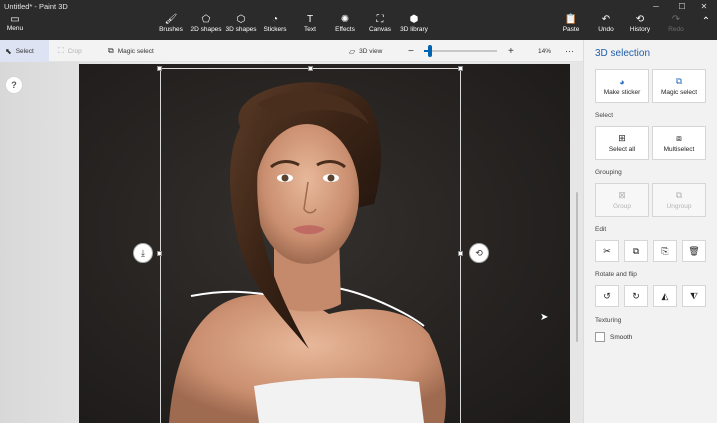 The image size is (717, 423). What do you see at coordinates (577, 267) in the screenshot?
I see `vertical-scrollbar` at bounding box center [577, 267].